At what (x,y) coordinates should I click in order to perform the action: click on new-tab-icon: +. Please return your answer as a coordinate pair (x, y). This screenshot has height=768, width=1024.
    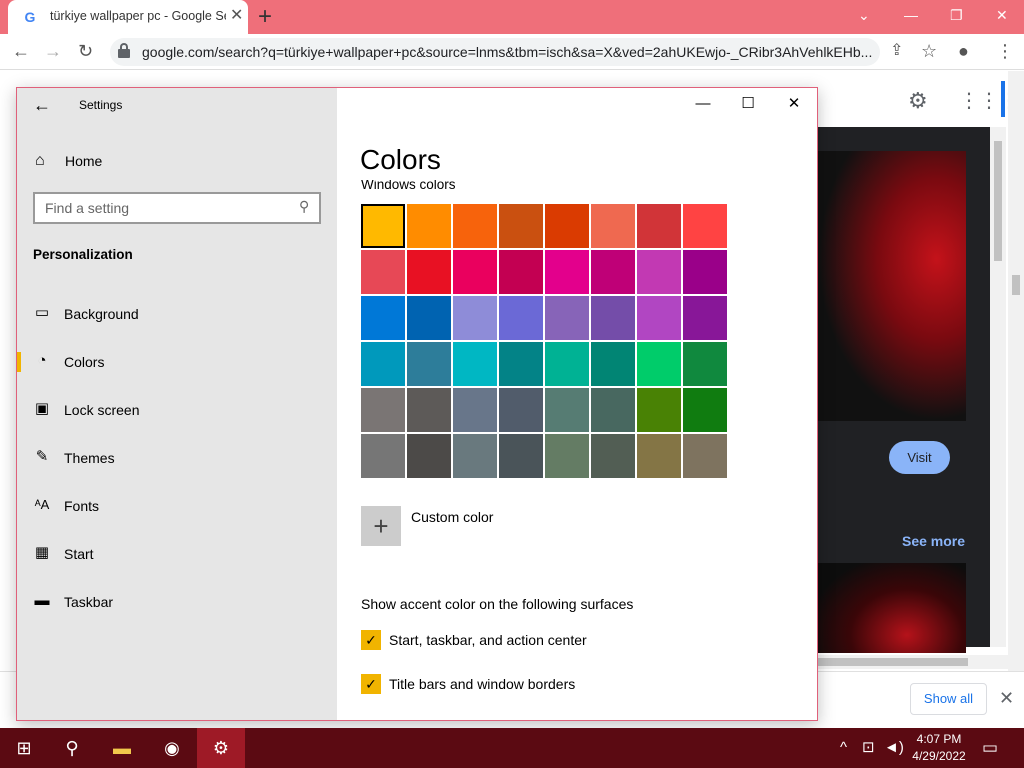
    Looking at the image, I should click on (265, 17).